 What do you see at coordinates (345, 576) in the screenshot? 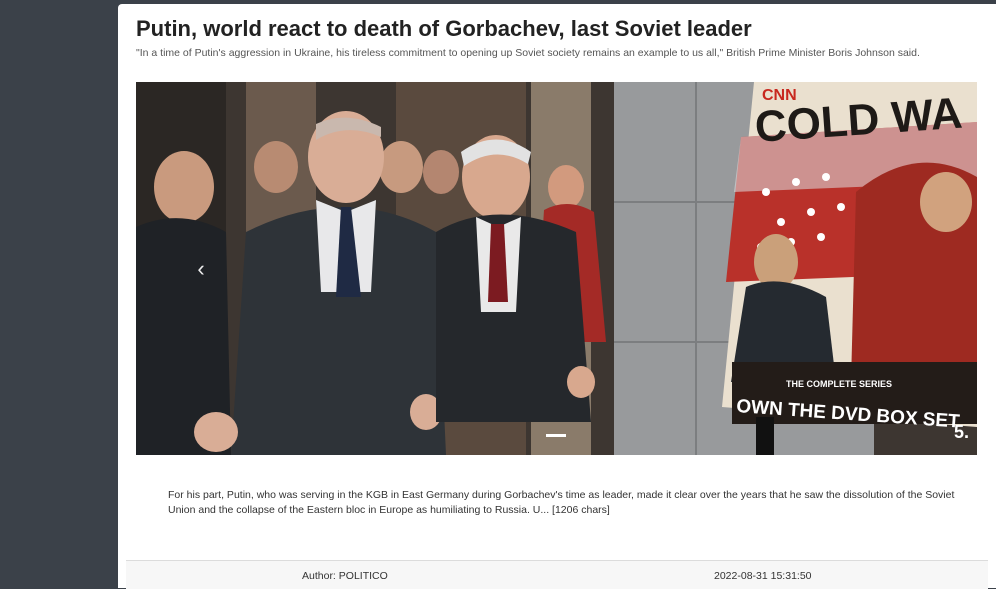
I see `article-author: Author: POLITICO` at bounding box center [345, 576].